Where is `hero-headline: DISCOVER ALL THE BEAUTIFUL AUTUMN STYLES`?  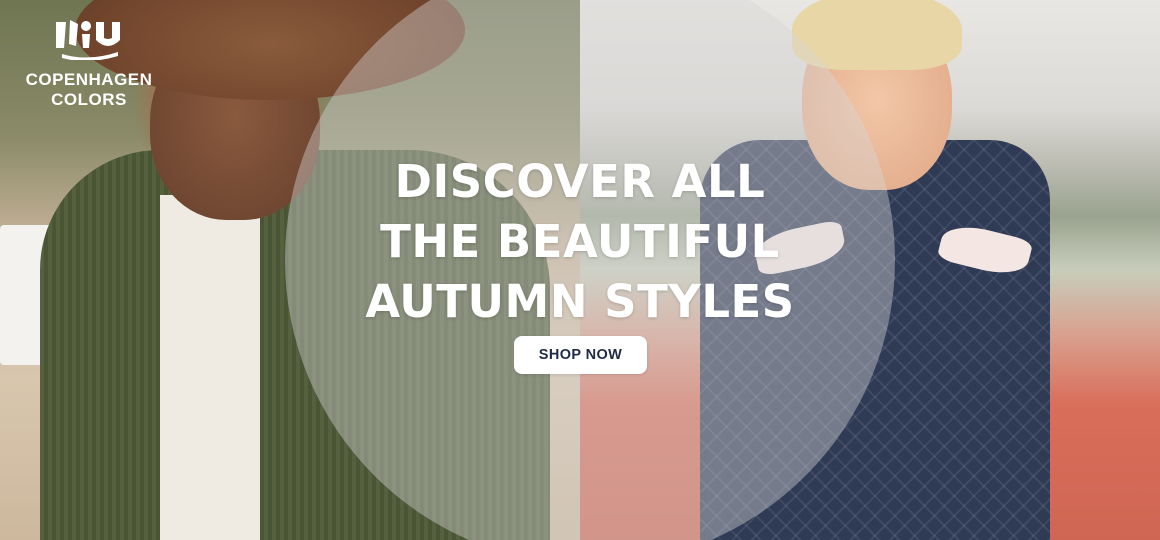
hero-headline: DISCOVER ALL THE BEAUTIFUL AUTUMN STYLES is located at coordinates (580, 242).